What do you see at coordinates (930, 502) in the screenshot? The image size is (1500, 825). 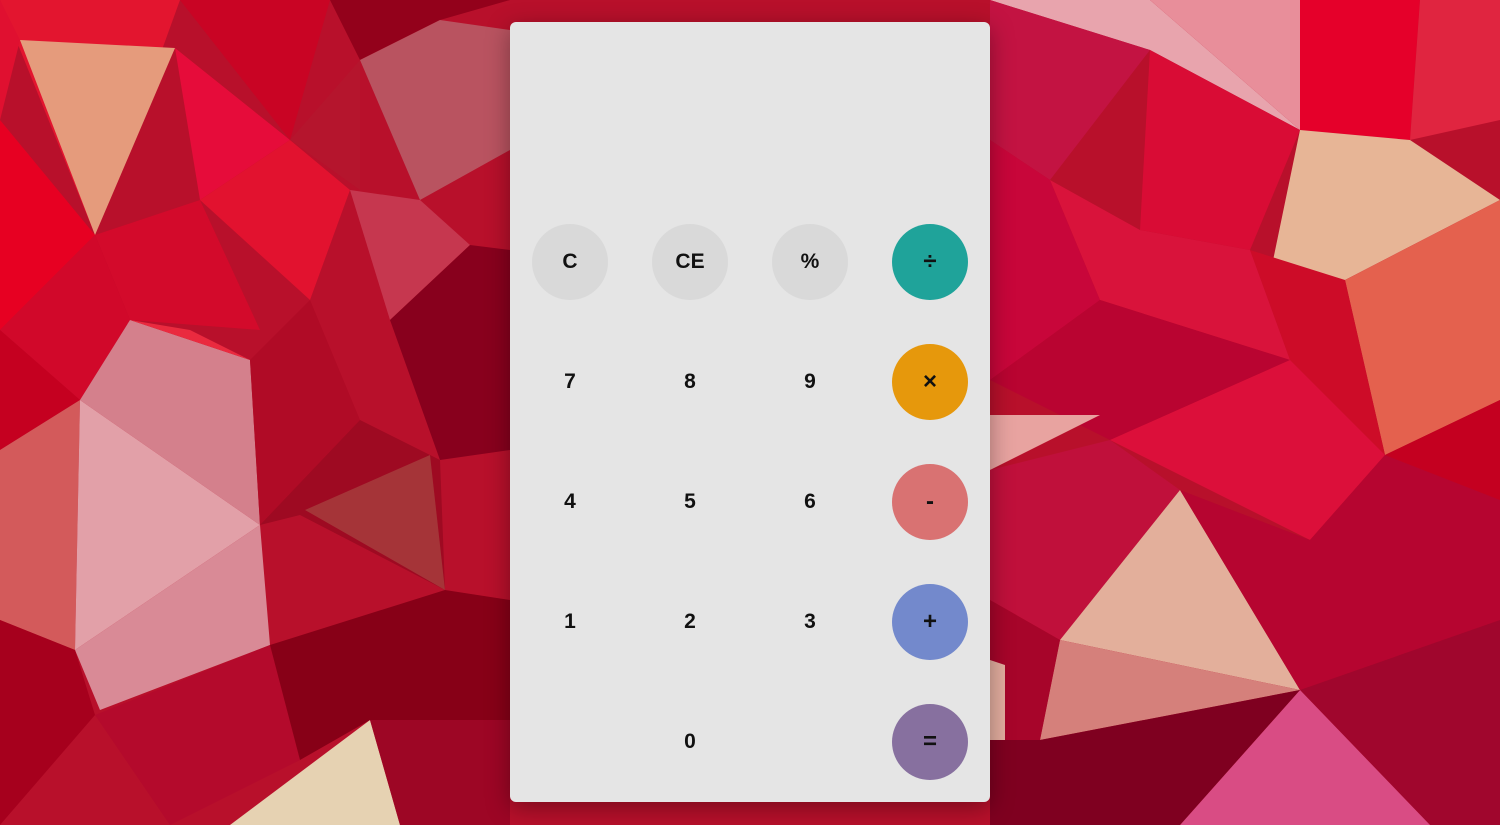 I see `subtract-button: -` at bounding box center [930, 502].